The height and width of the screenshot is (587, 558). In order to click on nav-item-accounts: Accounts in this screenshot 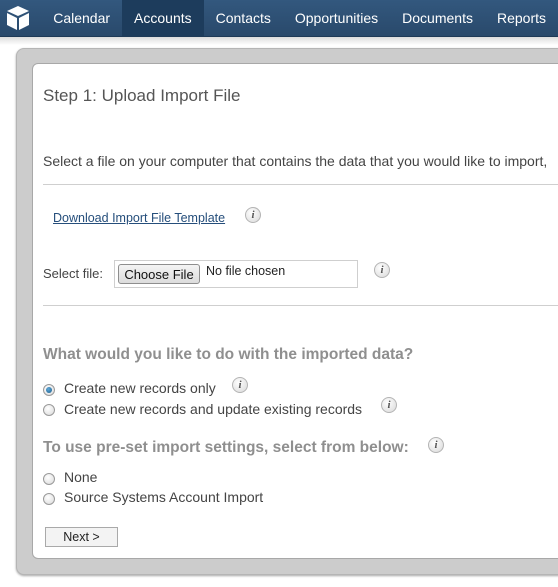, I will do `click(163, 18)`.